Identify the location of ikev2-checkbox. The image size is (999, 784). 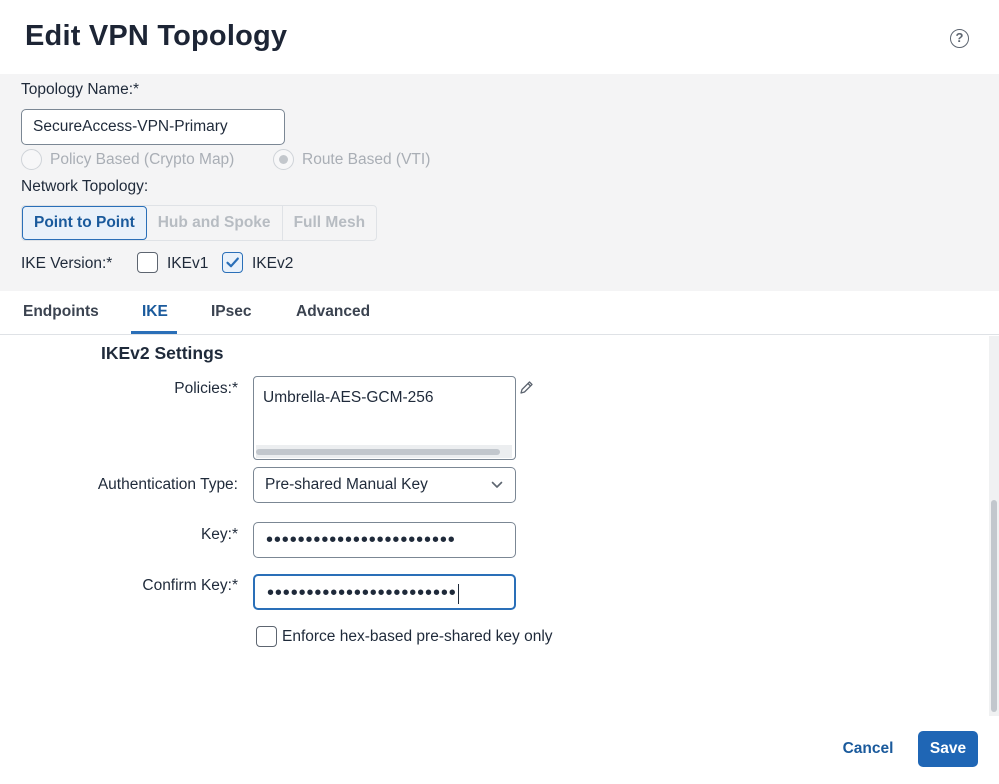
(232, 262).